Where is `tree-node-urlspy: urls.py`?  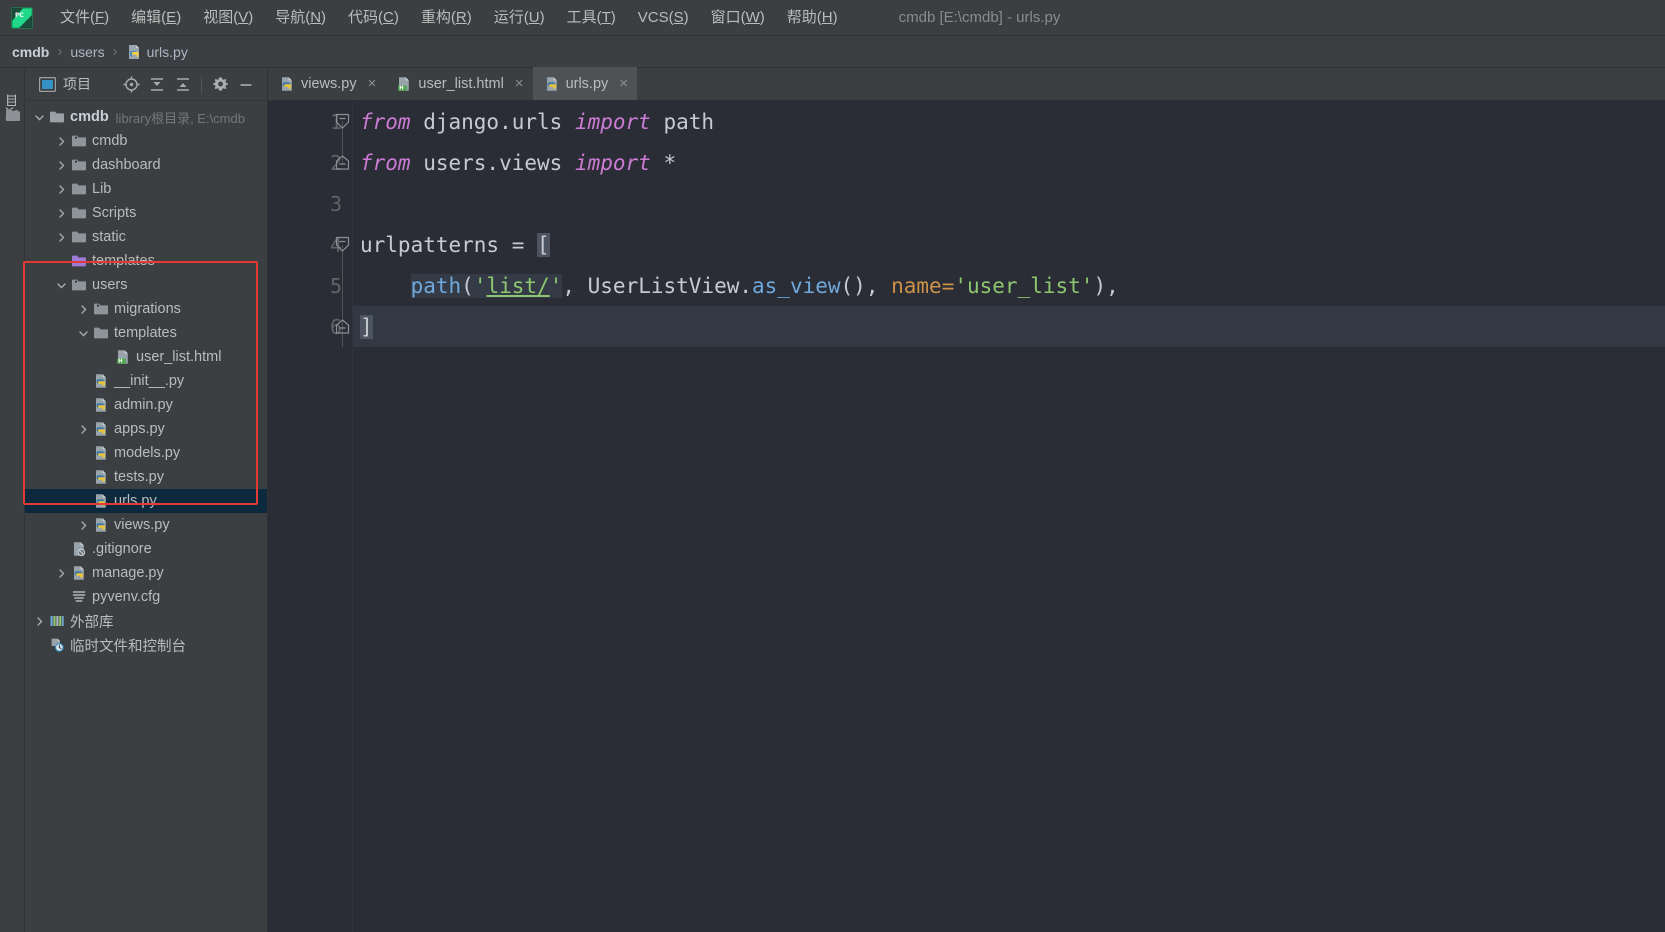 tree-node-urlspy: urls.py is located at coordinates (146, 501).